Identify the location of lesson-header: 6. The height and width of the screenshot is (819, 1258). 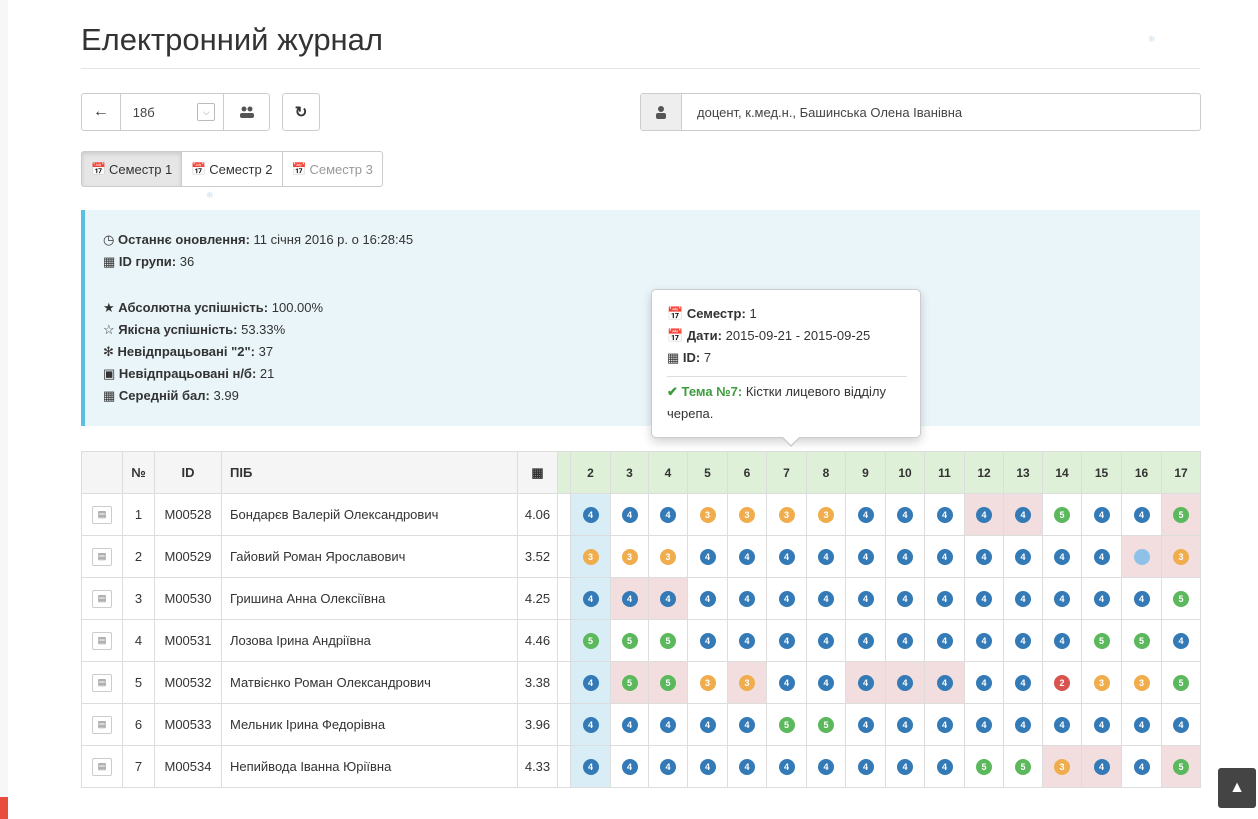
(747, 472).